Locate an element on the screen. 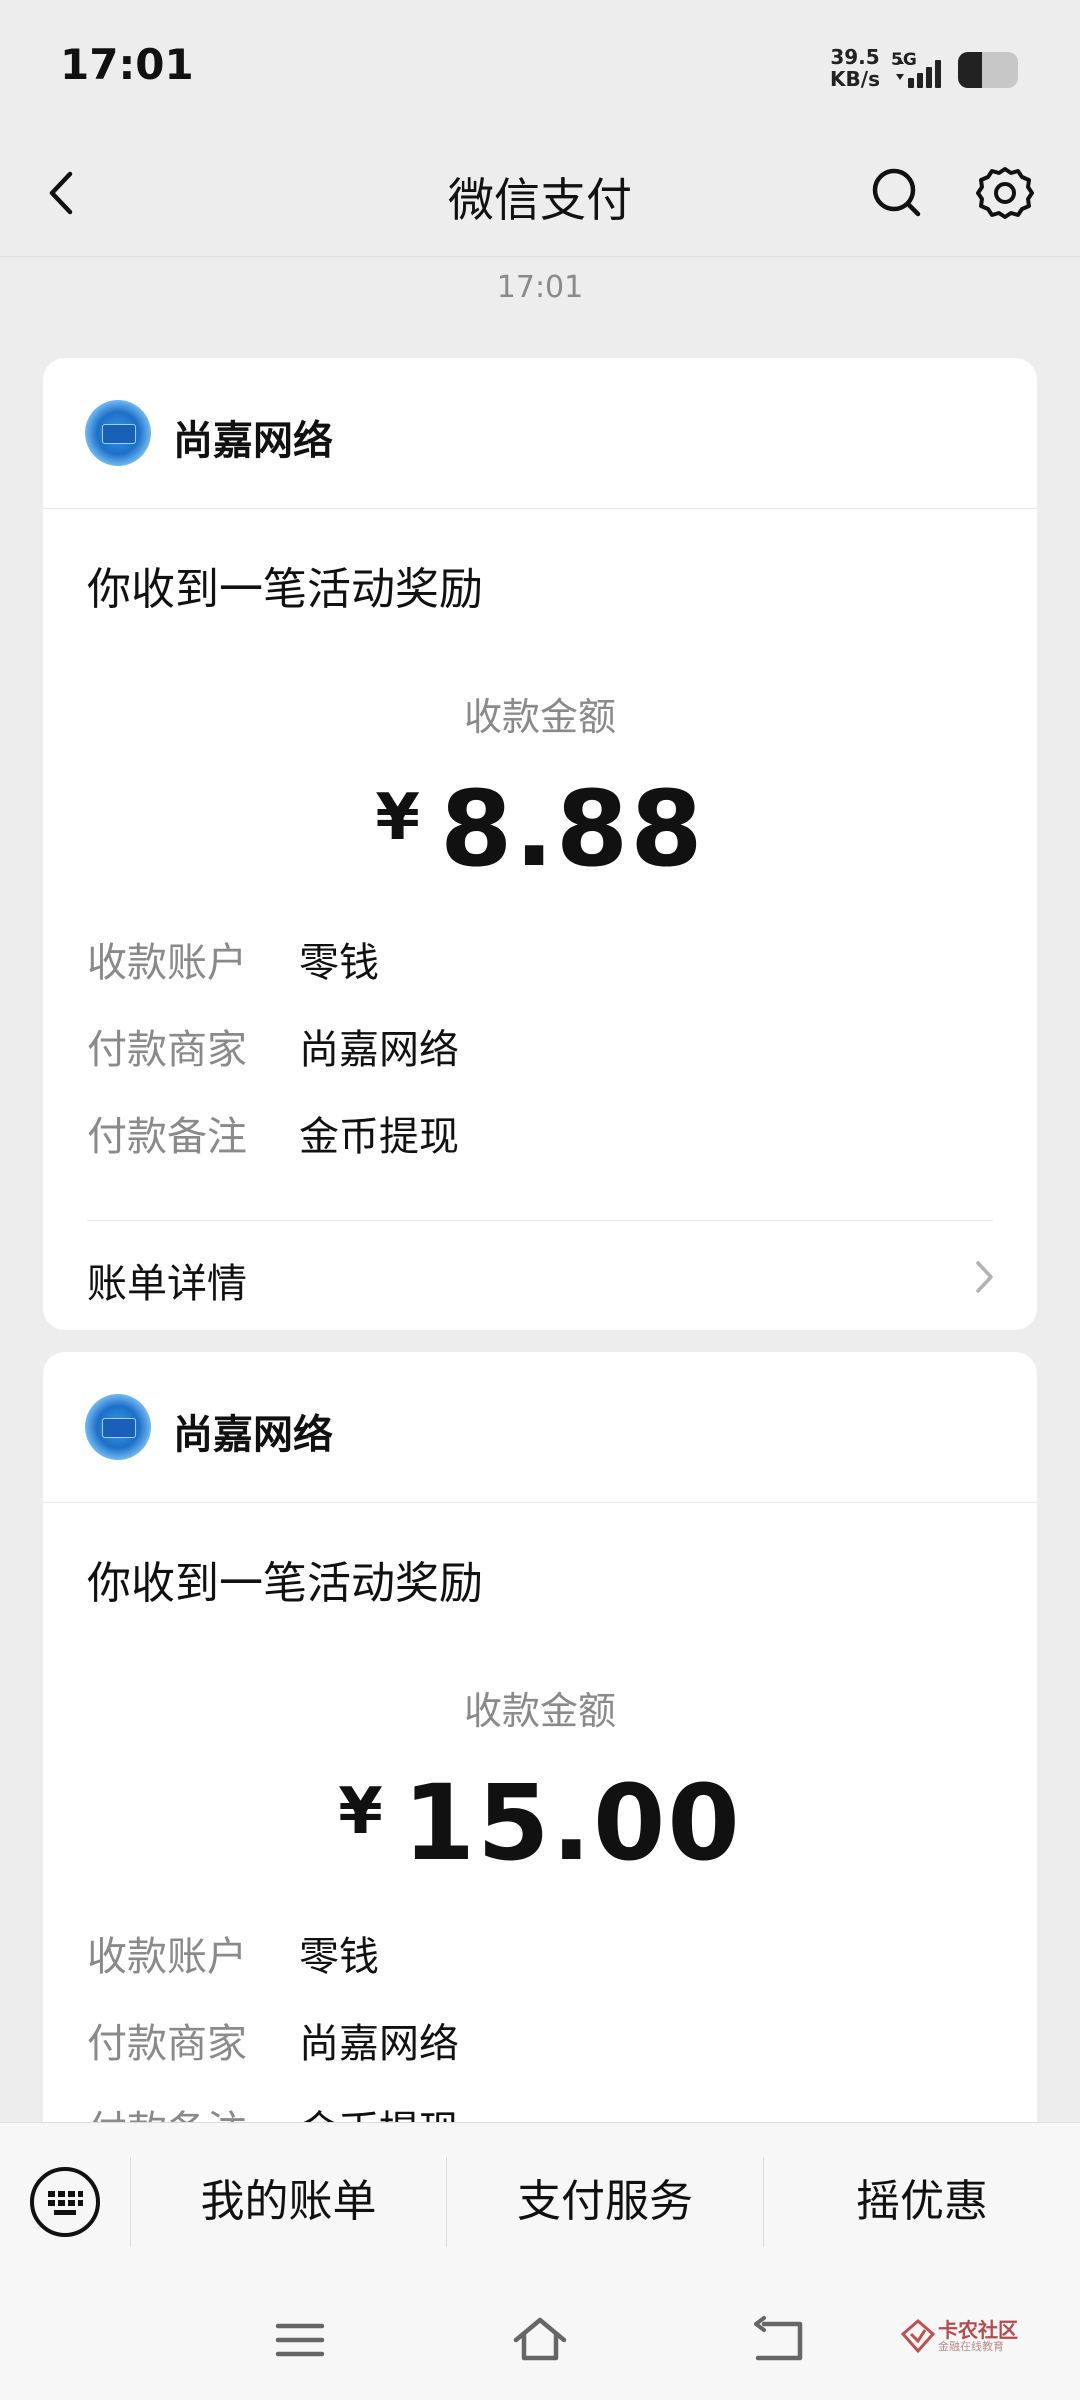 The image size is (1080, 2400). return-icon is located at coordinates (780, 2340).